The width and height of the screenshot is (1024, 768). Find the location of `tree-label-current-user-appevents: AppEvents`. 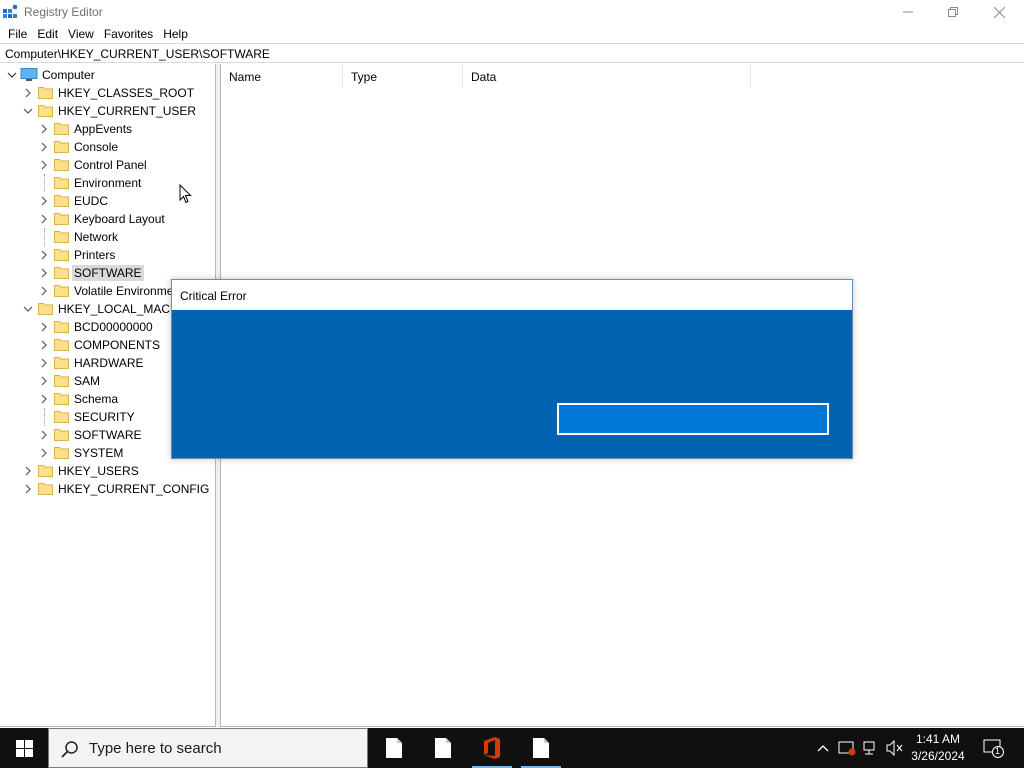

tree-label-current-user-appevents: AppEvents is located at coordinates (103, 129).